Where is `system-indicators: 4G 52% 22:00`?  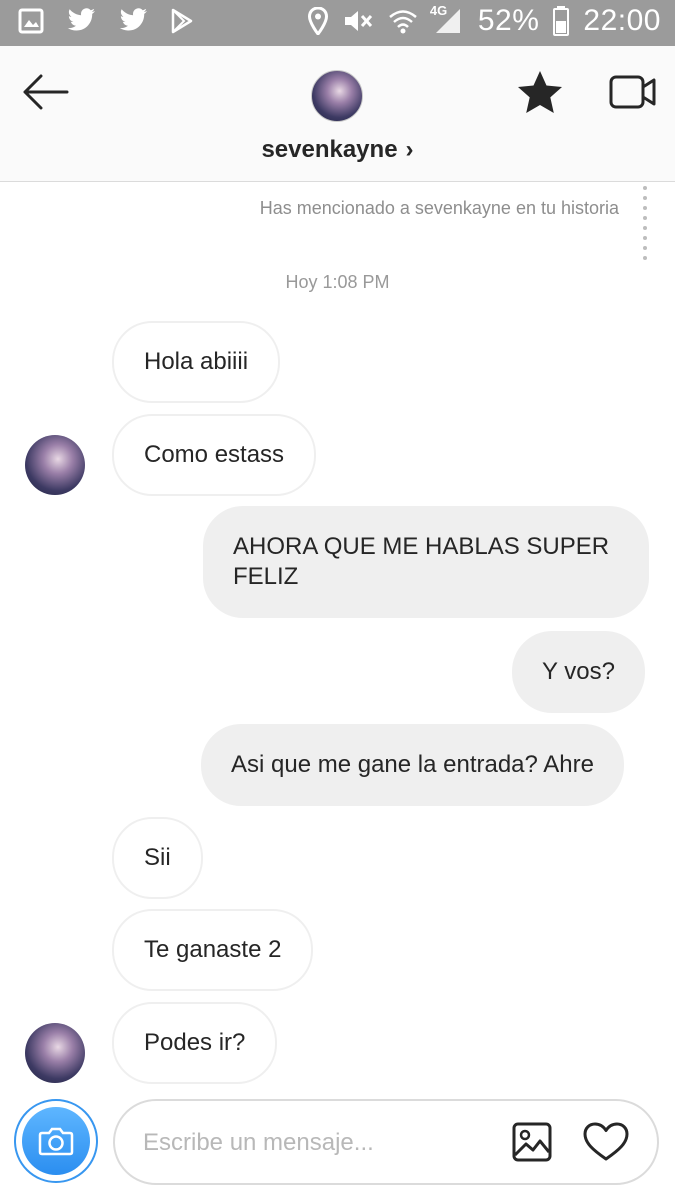 system-indicators: 4G 52% 22:00 is located at coordinates (484, 20).